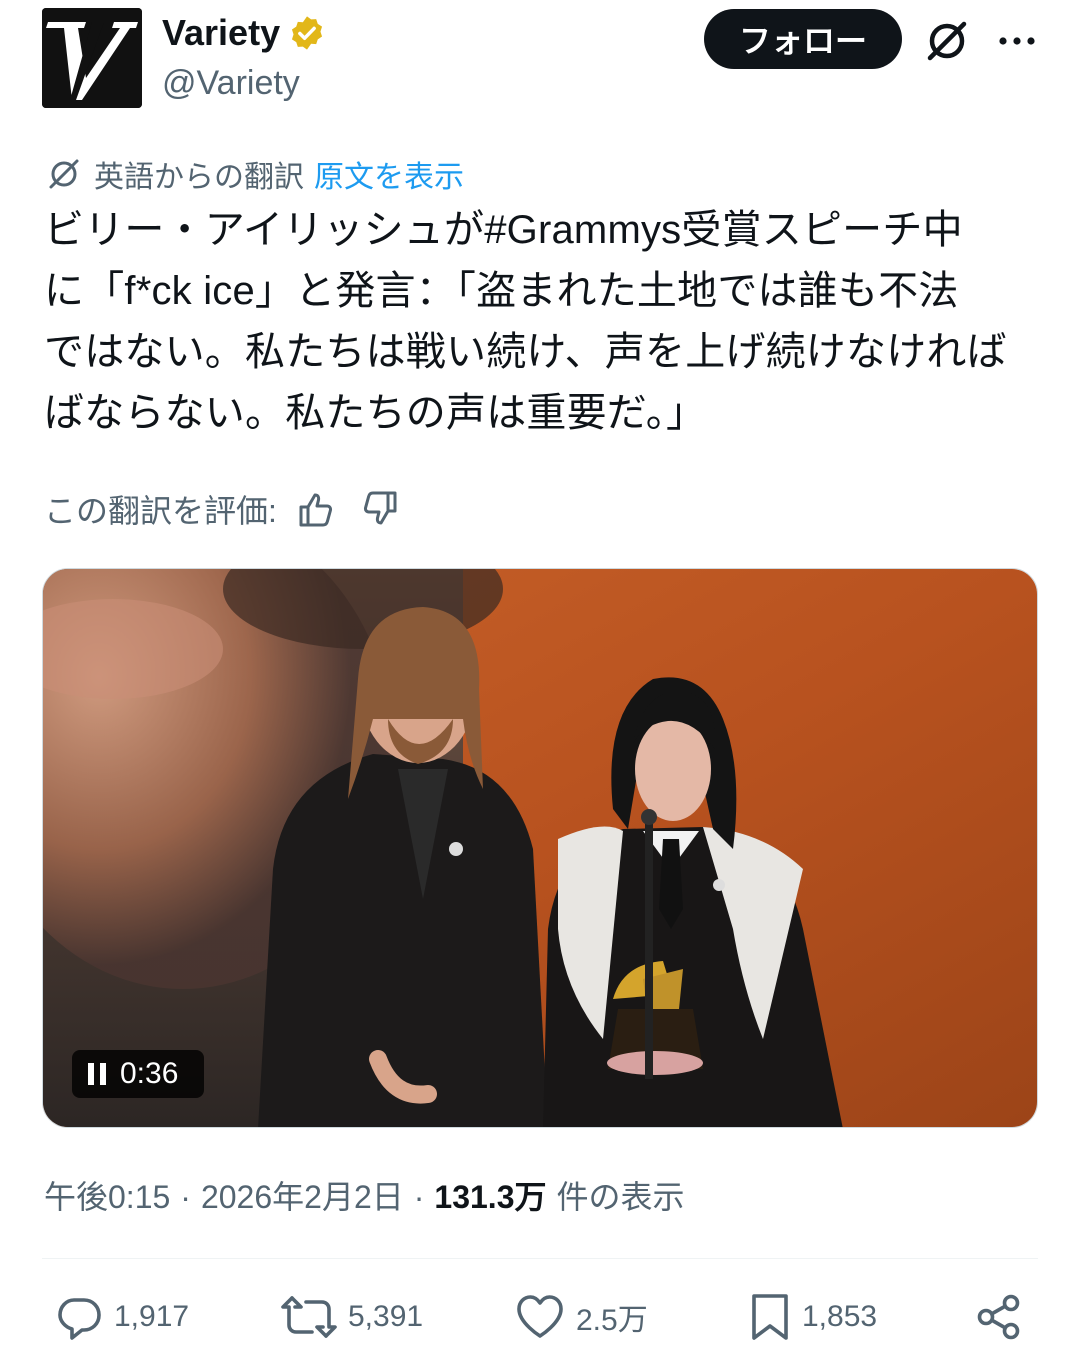 This screenshot has height=1369, width=1080. What do you see at coordinates (525, 352) in the screenshot?
I see `tweet-text-line: ではない。私たちは戦い続け、声を上げ続けなければ` at bounding box center [525, 352].